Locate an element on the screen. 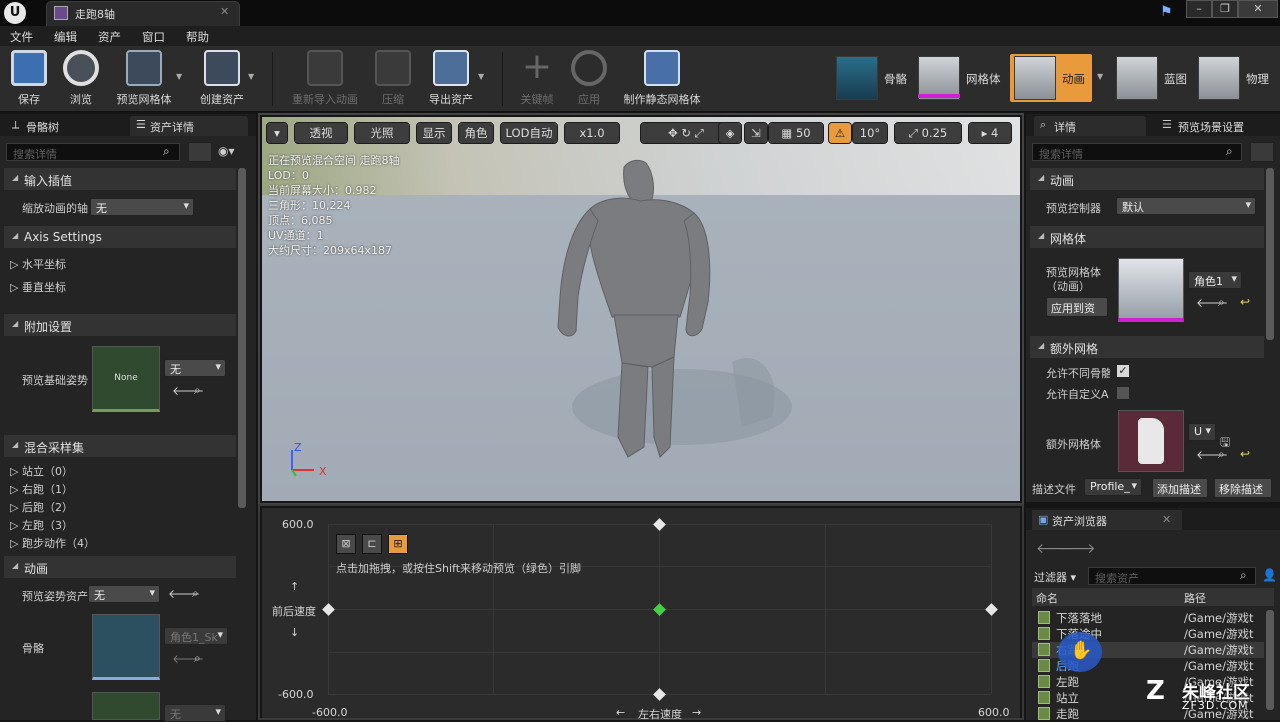 The height and width of the screenshot is (722, 1280). sample-row: ▷ 跑步动作（4） is located at coordinates (52, 543).